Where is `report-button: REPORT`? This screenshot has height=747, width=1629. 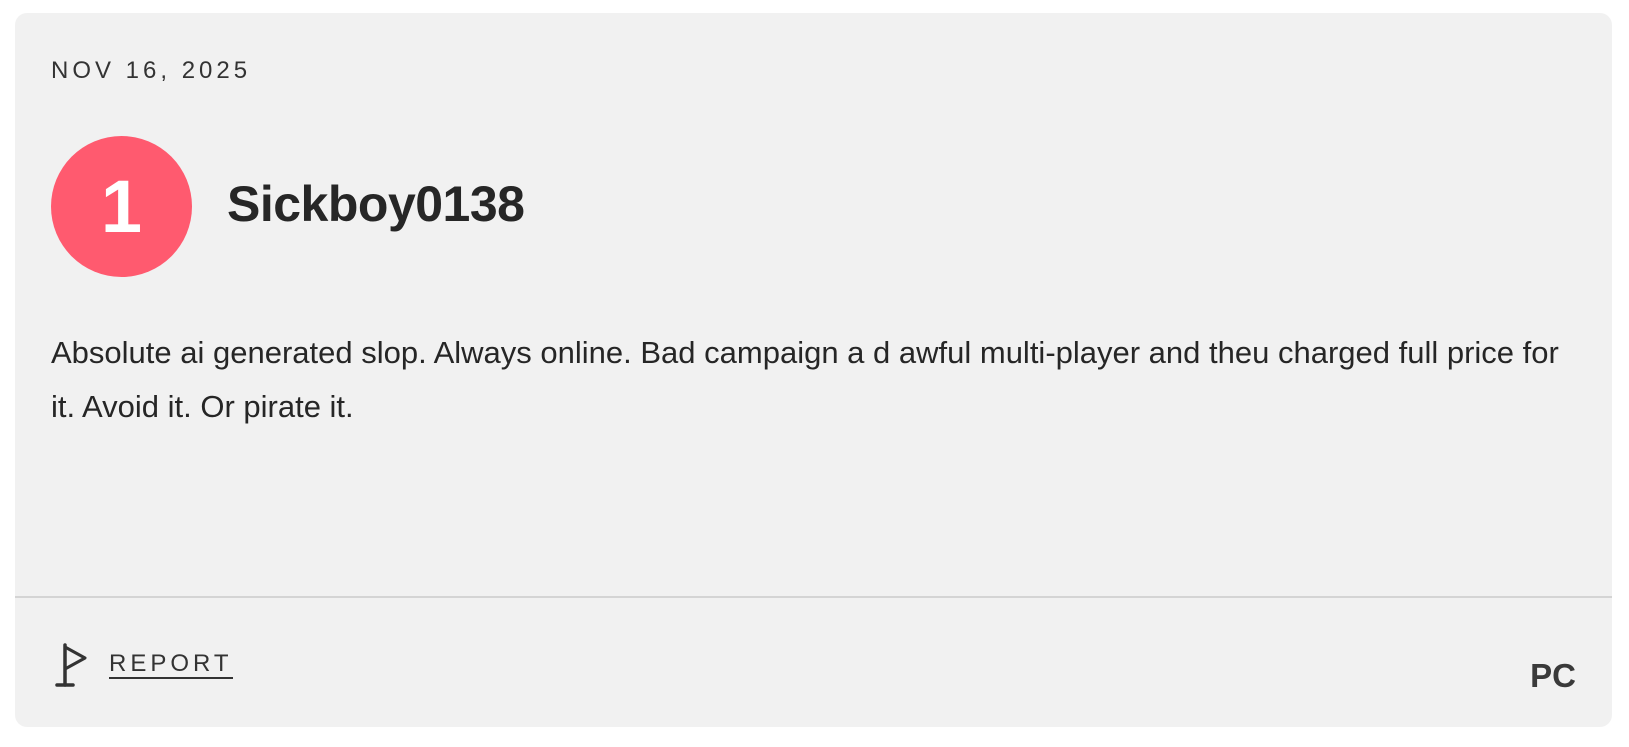
report-button: REPORT is located at coordinates (144, 665).